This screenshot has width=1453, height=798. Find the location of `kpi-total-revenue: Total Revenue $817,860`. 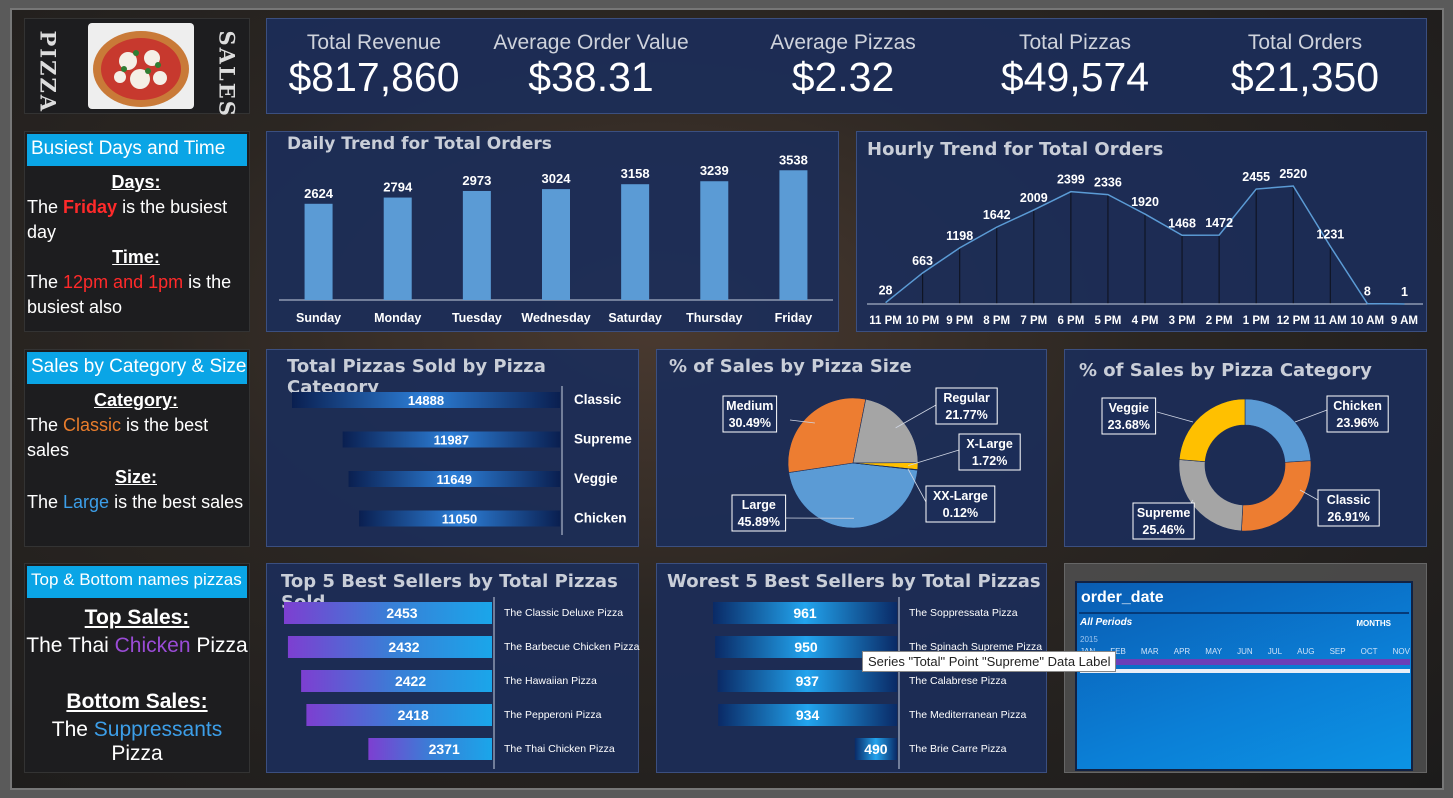

kpi-total-revenue: Total Revenue $817,860 is located at coordinates (374, 65).